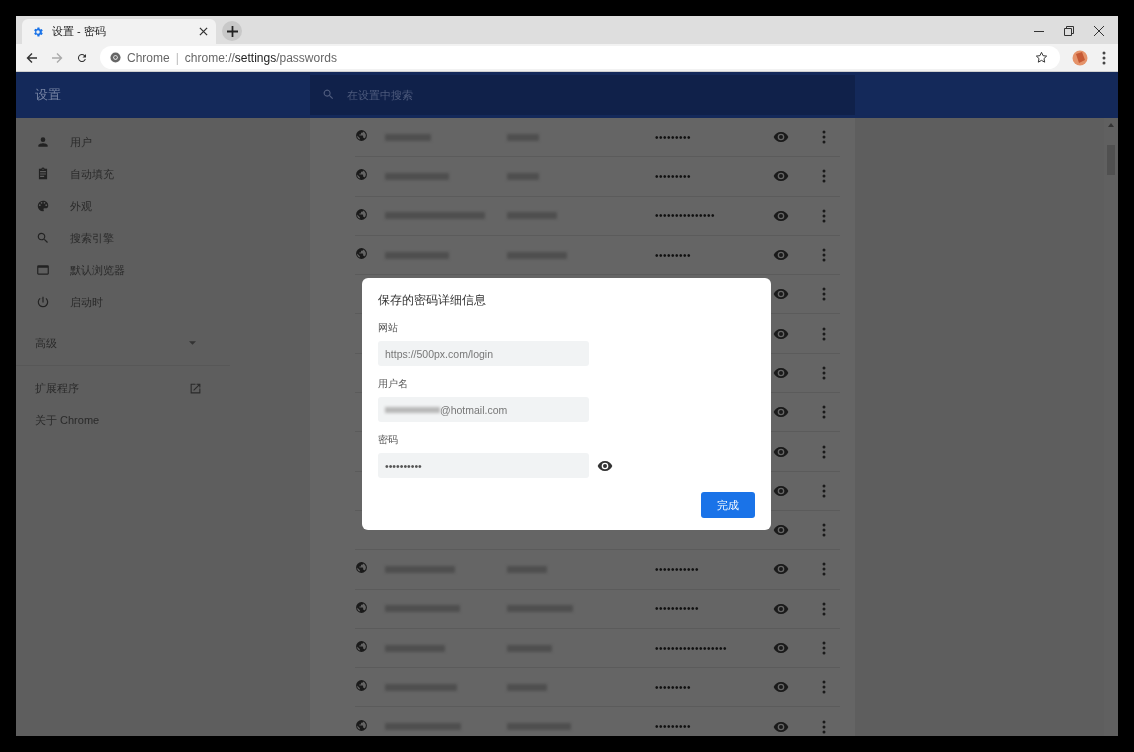 This screenshot has height=752, width=1134. What do you see at coordinates (119, 31) in the screenshot?
I see `browser-tab: 设置 - 密码` at bounding box center [119, 31].